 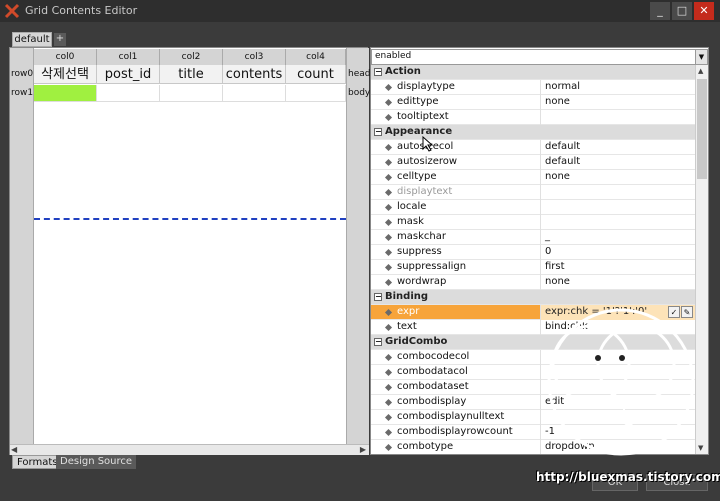 What do you see at coordinates (316, 57) in the screenshot?
I see `column-header-col4: col4` at bounding box center [316, 57].